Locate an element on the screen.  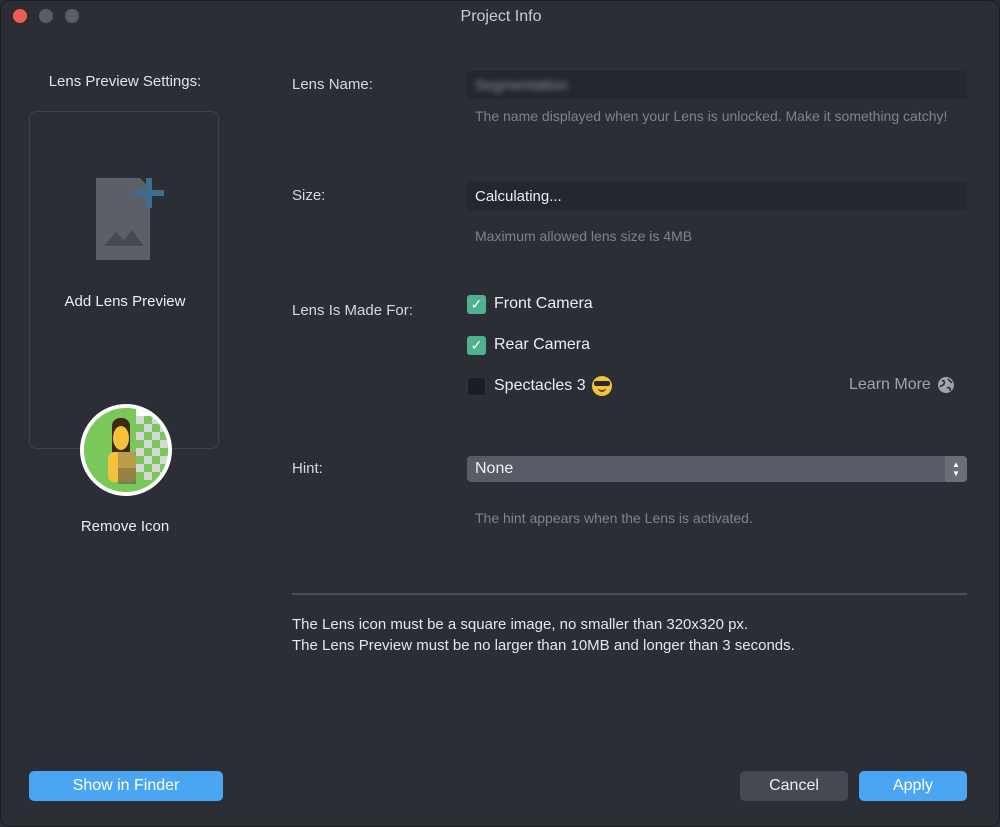
lens-icon-avatar is located at coordinates (126, 450).